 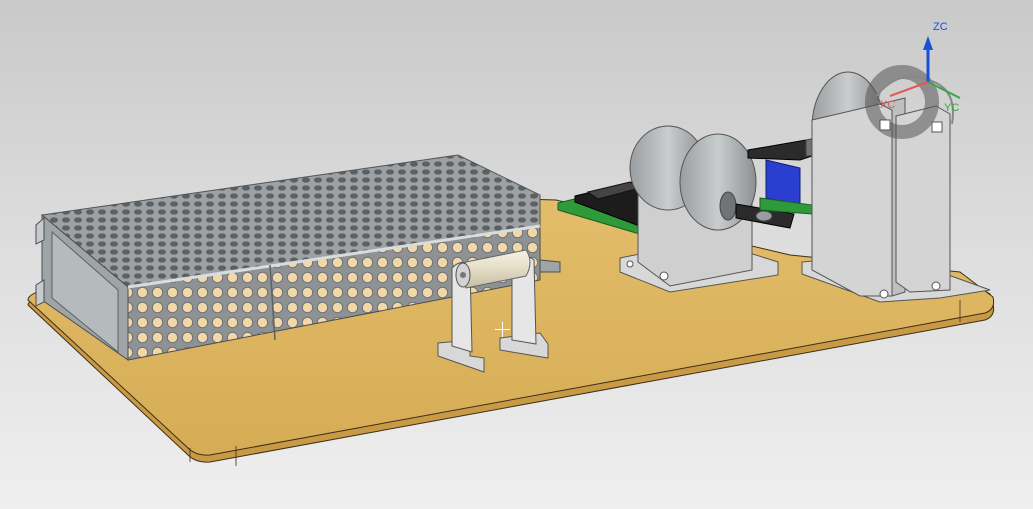 I want to click on axis-label-xc: XC, so click(x=888, y=105).